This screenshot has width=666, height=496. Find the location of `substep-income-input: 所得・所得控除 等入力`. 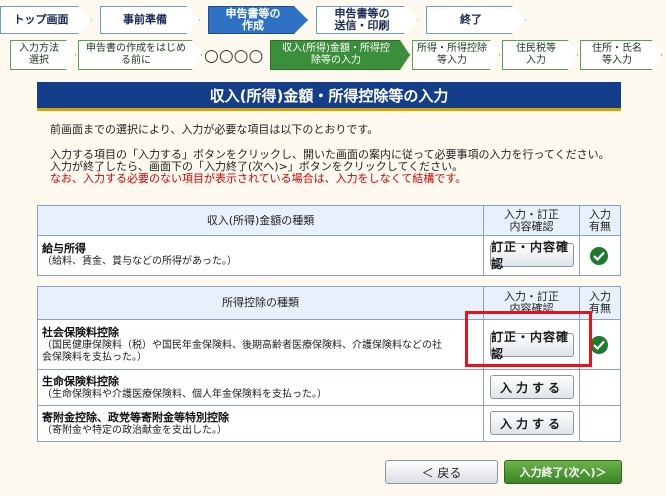

substep-income-input: 所得・所得控除 等入力 is located at coordinates (456, 55).